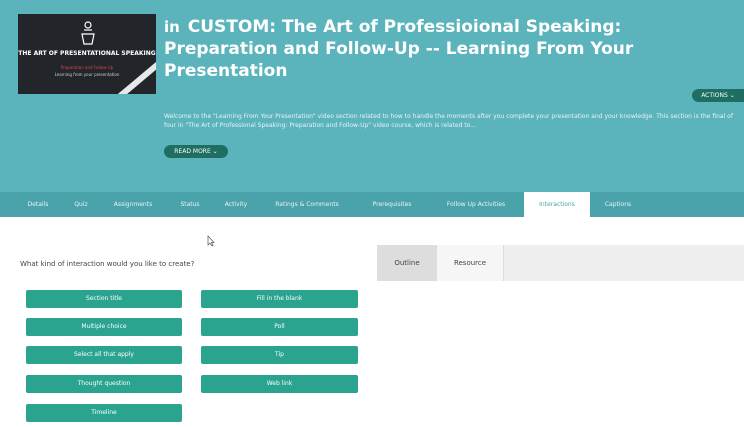 This screenshot has height=427, width=744. What do you see at coordinates (104, 413) in the screenshot?
I see `timeline-button: Timeline` at bounding box center [104, 413].